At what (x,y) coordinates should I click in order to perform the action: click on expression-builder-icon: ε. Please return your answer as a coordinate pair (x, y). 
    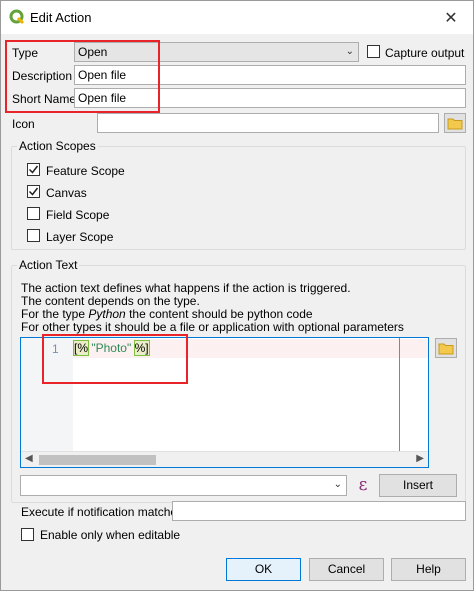
    Looking at the image, I should click on (363, 485).